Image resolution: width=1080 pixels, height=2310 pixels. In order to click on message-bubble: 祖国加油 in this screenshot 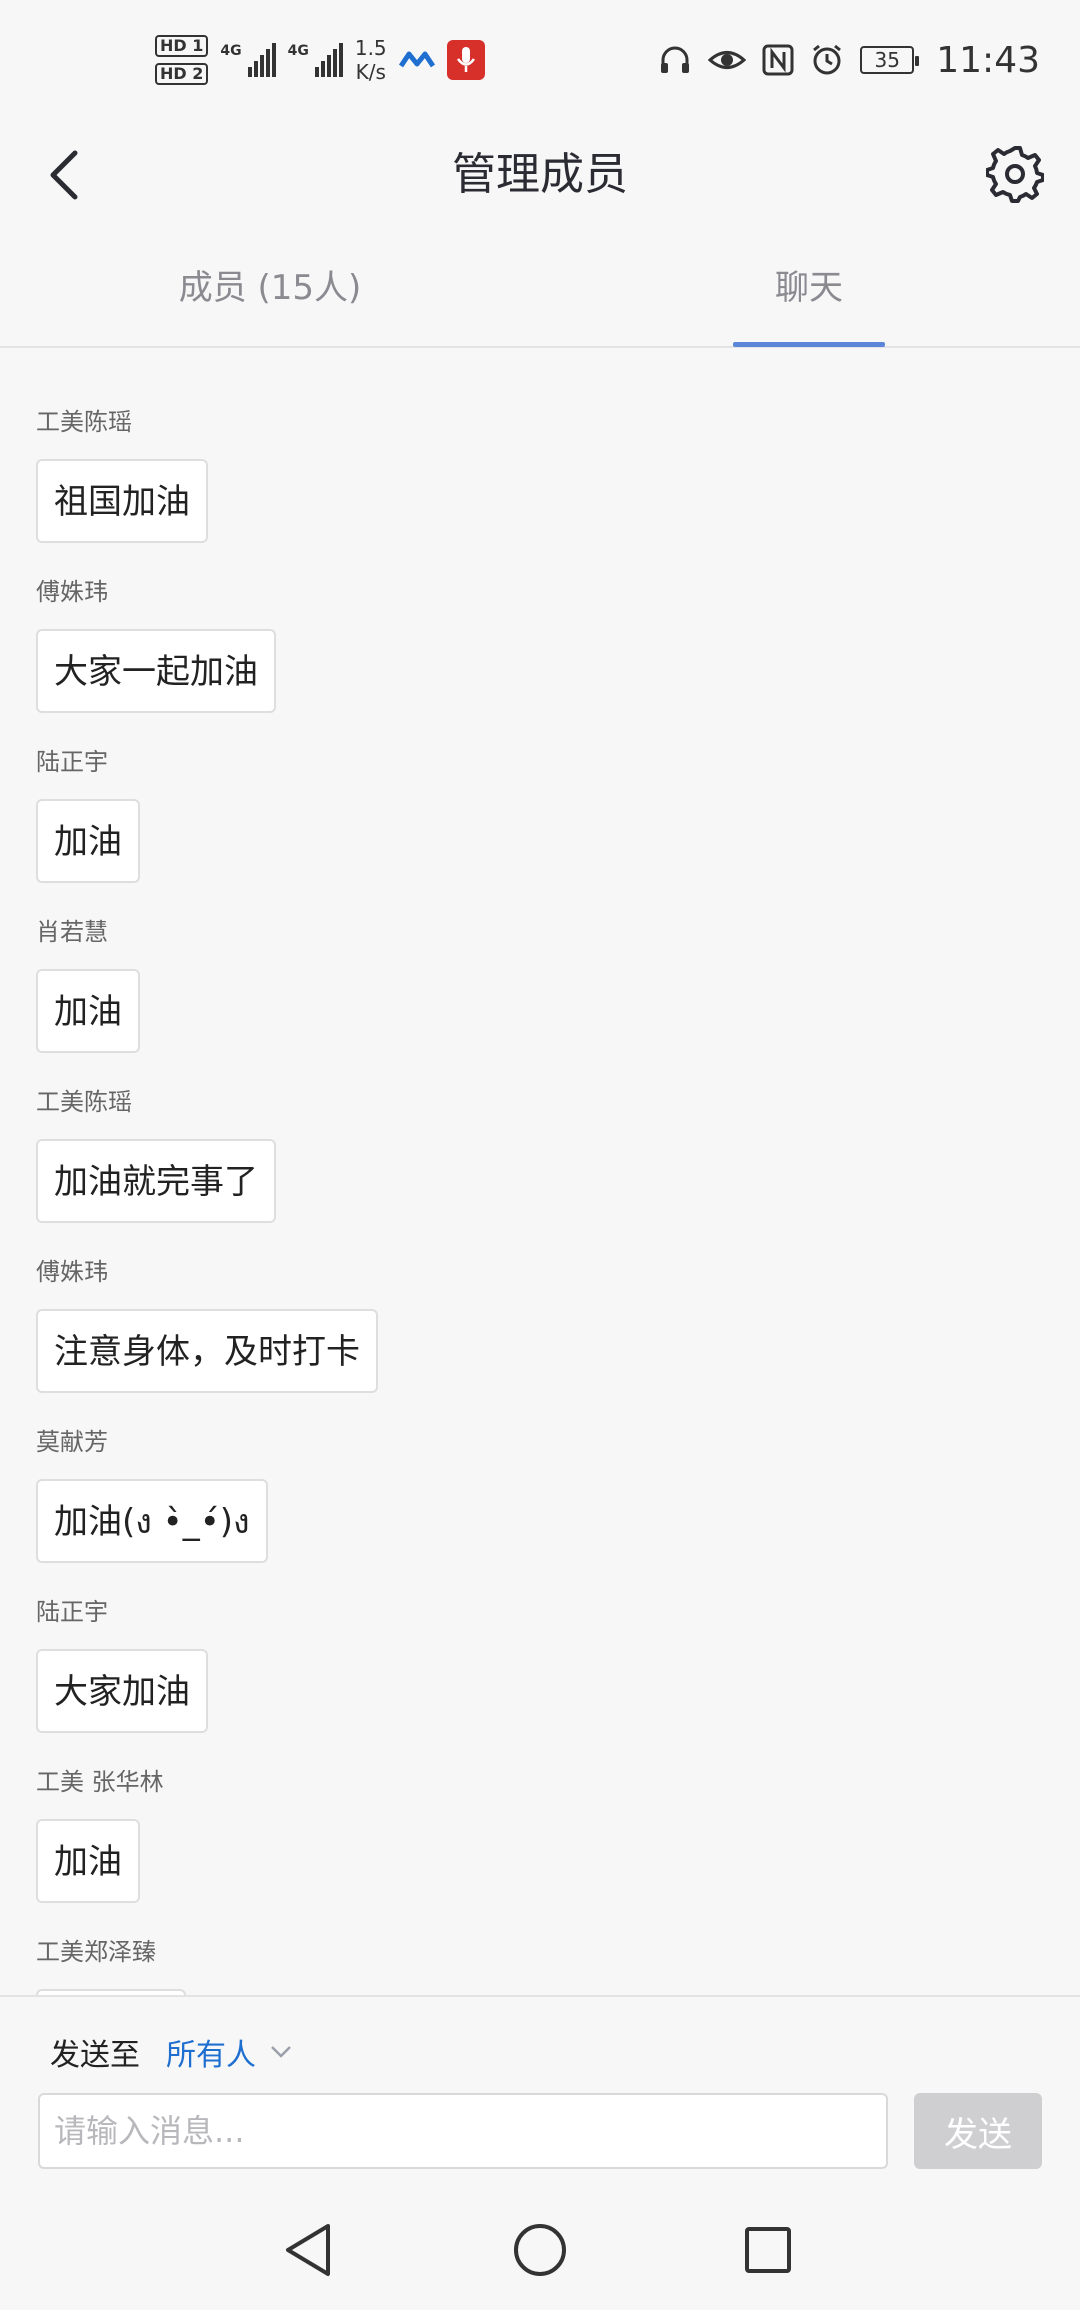, I will do `click(122, 501)`.